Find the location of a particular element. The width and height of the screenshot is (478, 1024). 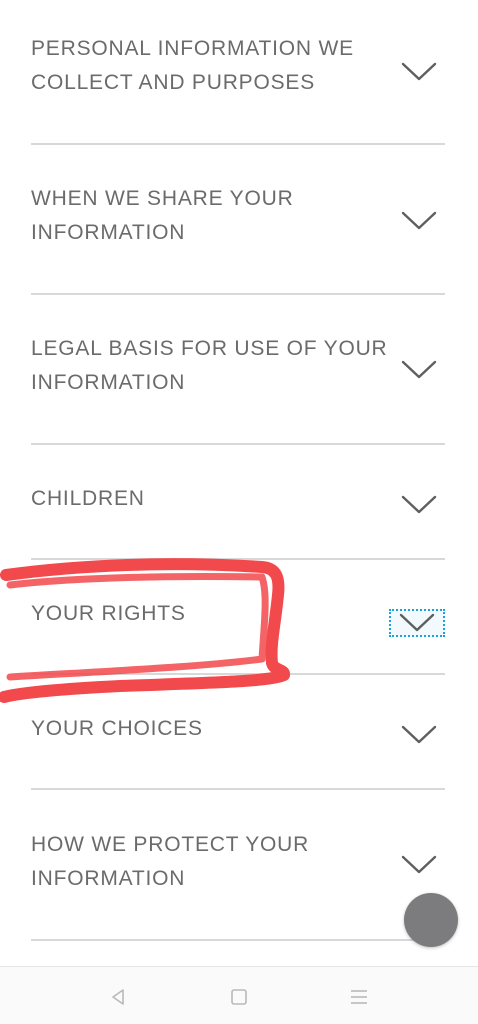

section-title: YOUR RIGHTS is located at coordinates (108, 613).